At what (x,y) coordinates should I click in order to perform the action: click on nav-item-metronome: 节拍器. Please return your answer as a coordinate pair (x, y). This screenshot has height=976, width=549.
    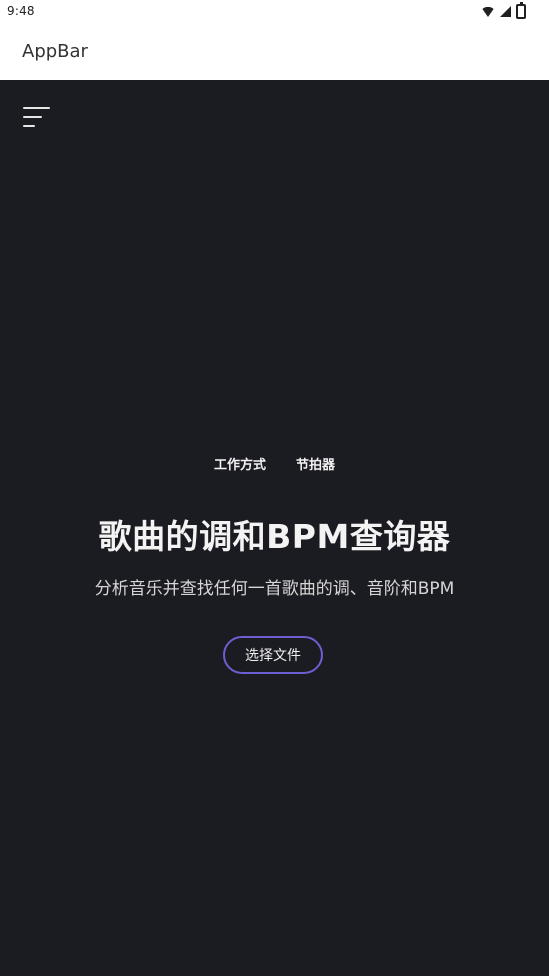
    Looking at the image, I should click on (315, 463).